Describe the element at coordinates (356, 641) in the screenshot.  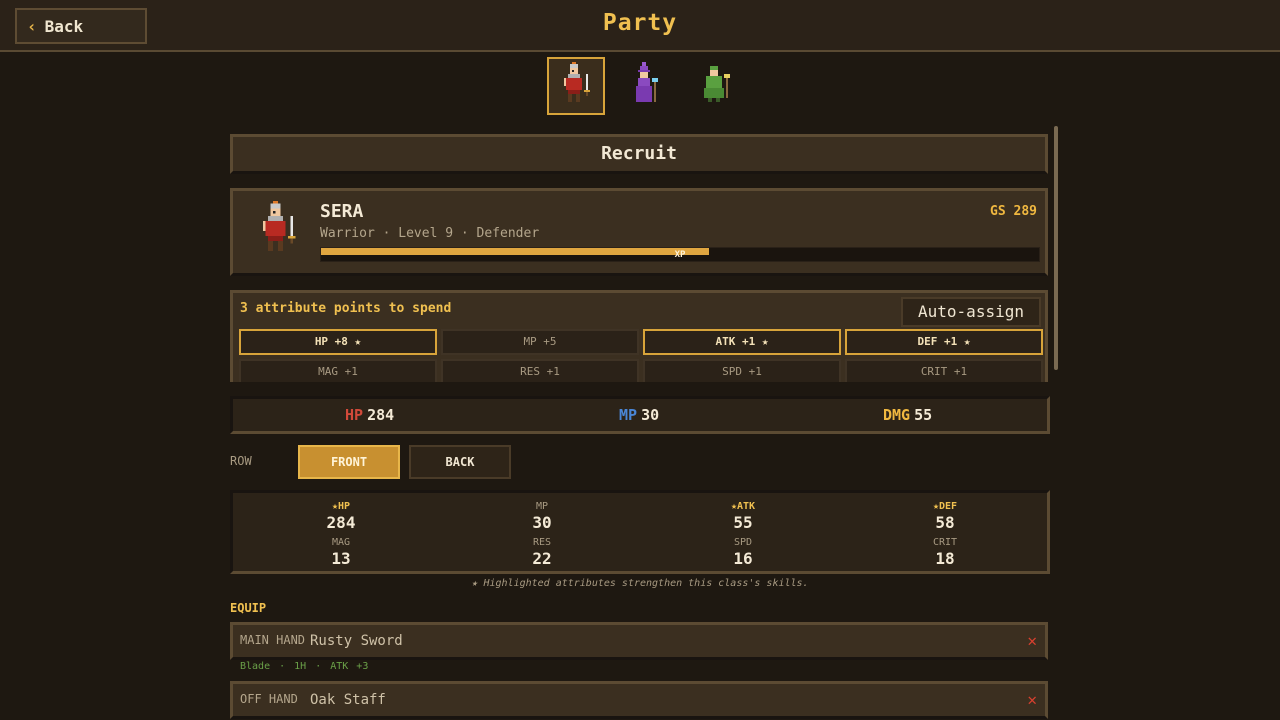
I see `main-hand-item: Rusty Sword` at that location.